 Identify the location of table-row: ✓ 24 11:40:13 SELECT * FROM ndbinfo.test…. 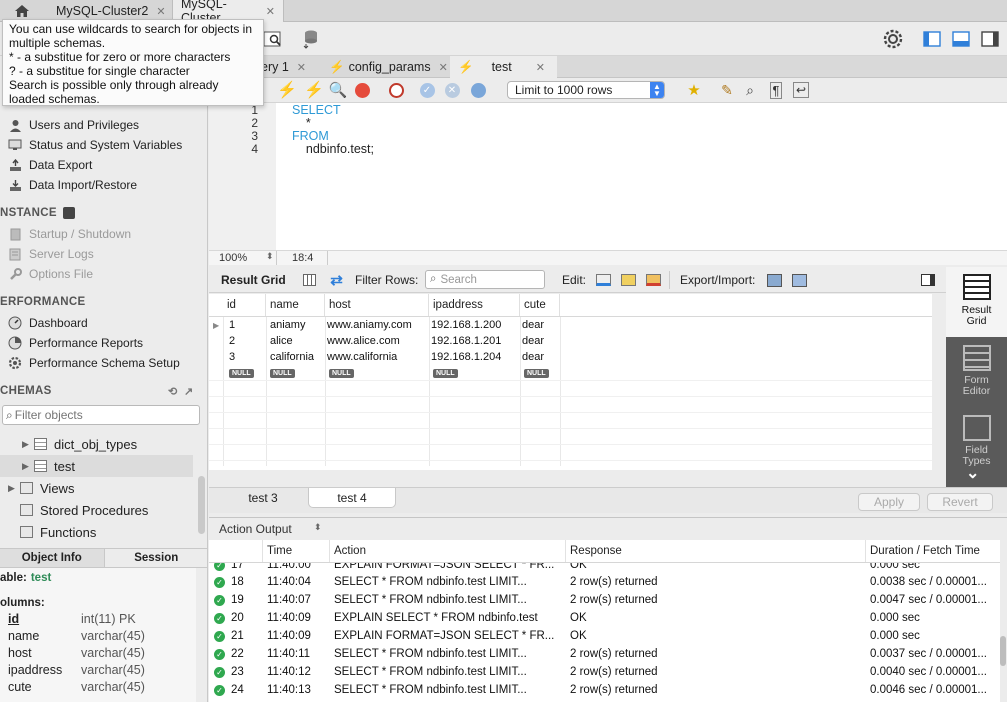
(604, 691).